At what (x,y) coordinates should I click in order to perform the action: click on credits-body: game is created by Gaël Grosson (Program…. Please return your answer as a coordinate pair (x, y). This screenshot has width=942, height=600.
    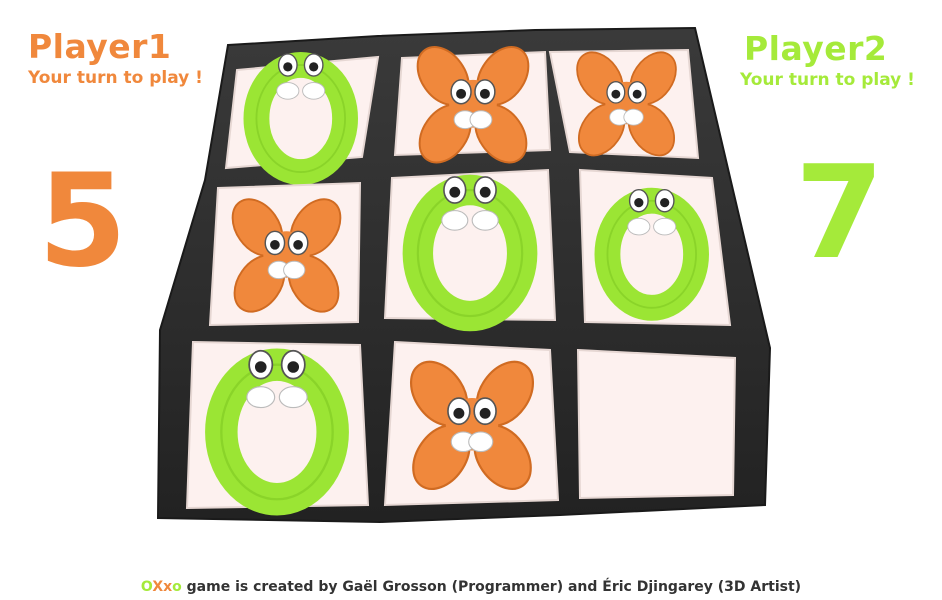
    Looking at the image, I should click on (491, 587).